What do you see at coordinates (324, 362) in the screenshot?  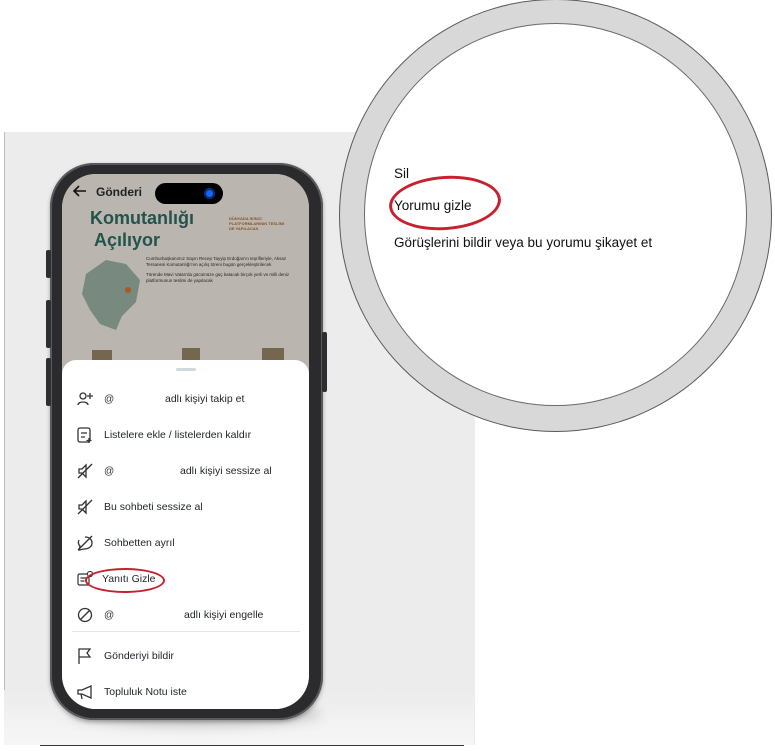 I see `phone-power-button` at bounding box center [324, 362].